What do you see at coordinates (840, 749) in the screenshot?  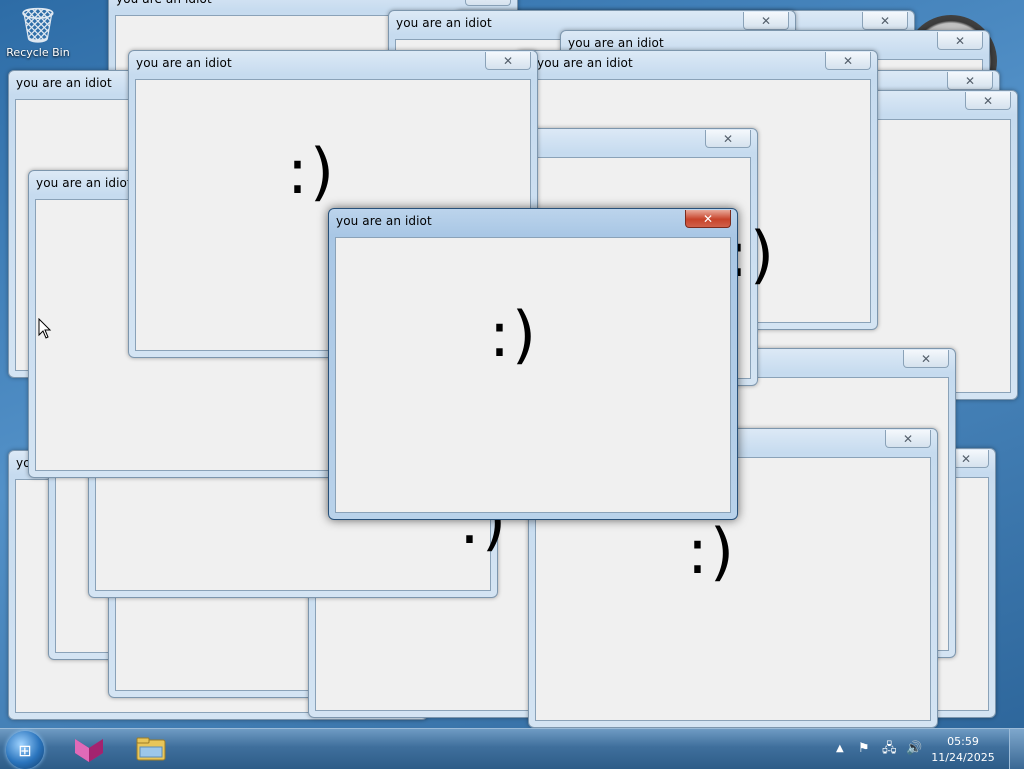 I see `show-hidden-icons-chevron-icon: ▲` at bounding box center [840, 749].